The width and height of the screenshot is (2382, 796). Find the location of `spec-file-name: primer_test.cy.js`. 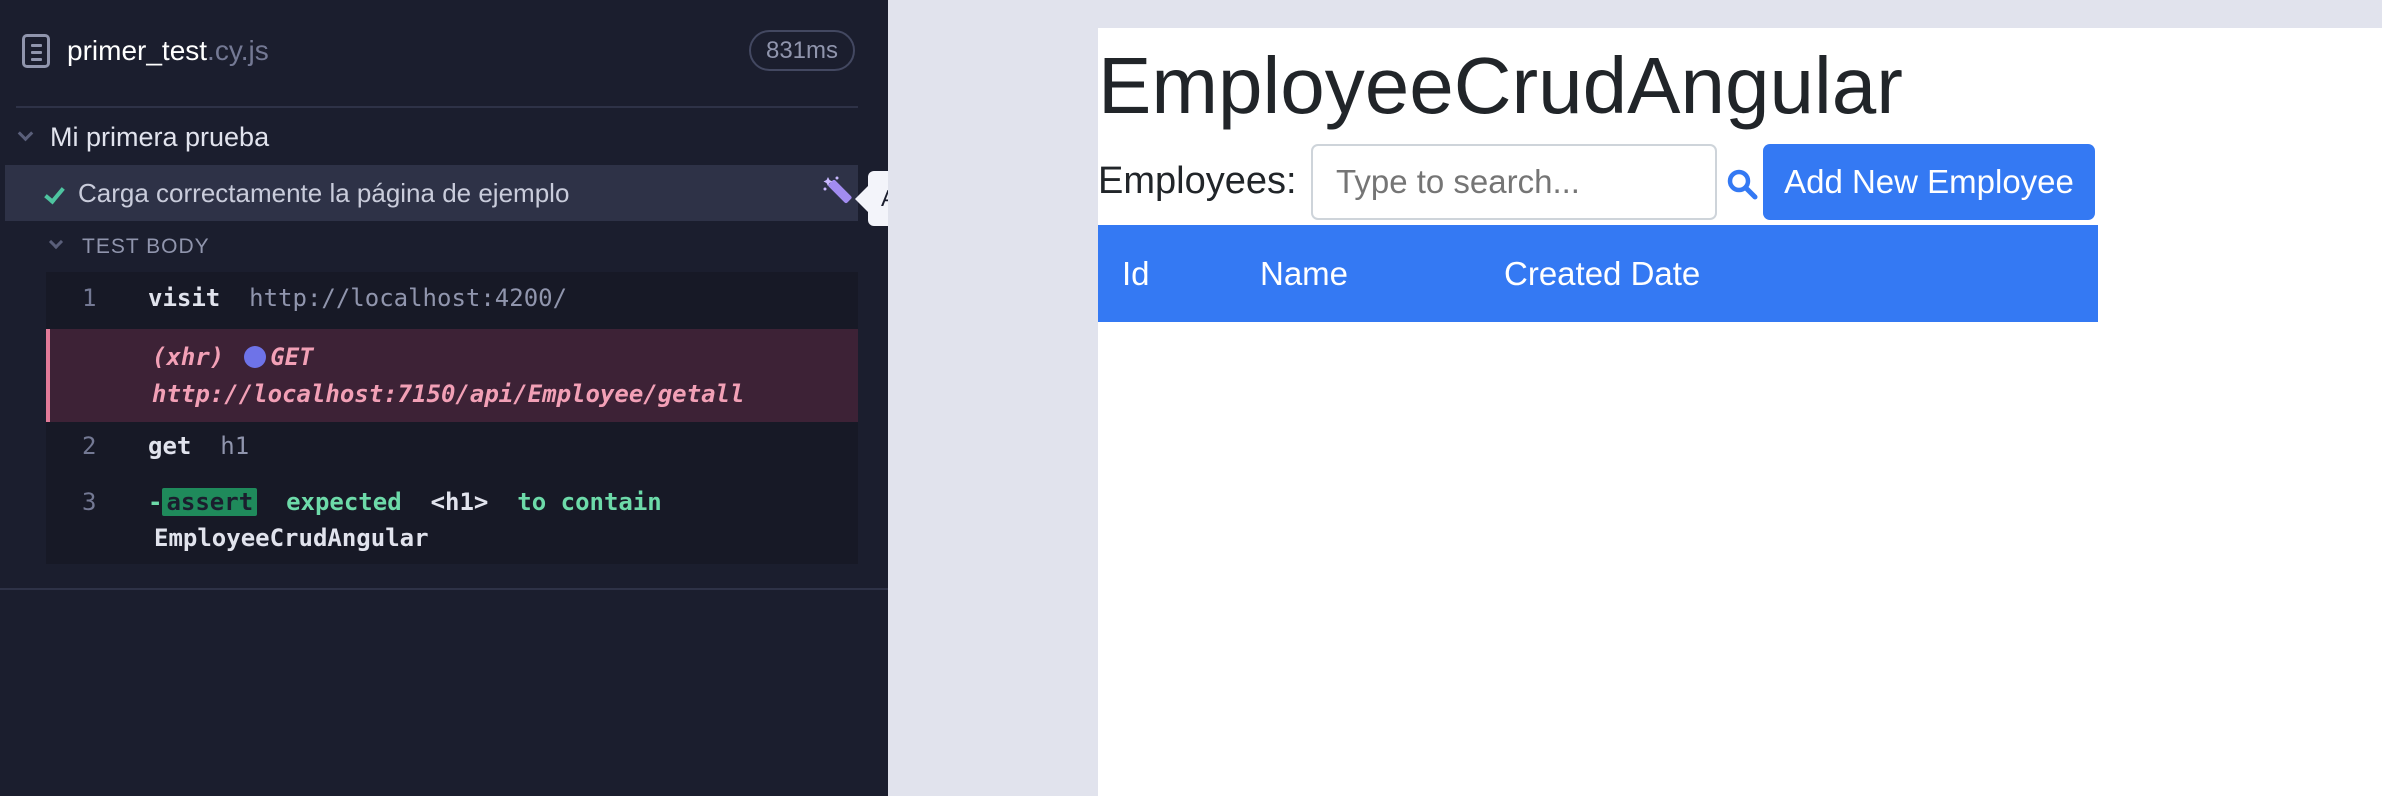

spec-file-name: primer_test.cy.js is located at coordinates (168, 51).